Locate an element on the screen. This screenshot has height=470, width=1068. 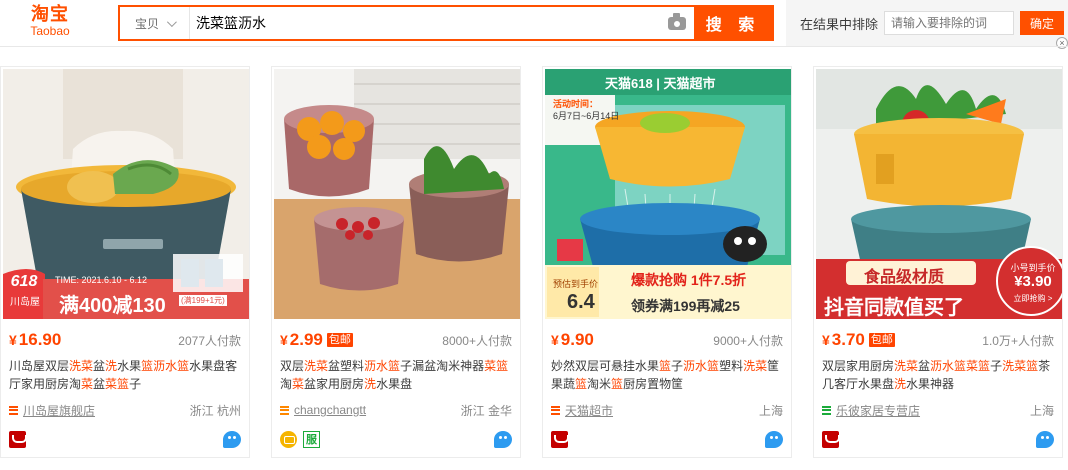
title-text: 水果盘 is located at coordinates (394, 384).